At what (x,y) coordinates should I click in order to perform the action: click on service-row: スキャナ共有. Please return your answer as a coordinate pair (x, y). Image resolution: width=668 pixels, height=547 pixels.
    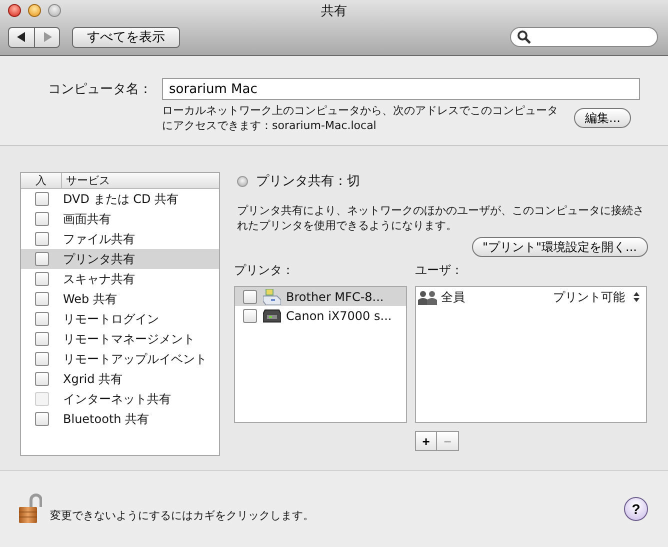
    Looking at the image, I should click on (120, 279).